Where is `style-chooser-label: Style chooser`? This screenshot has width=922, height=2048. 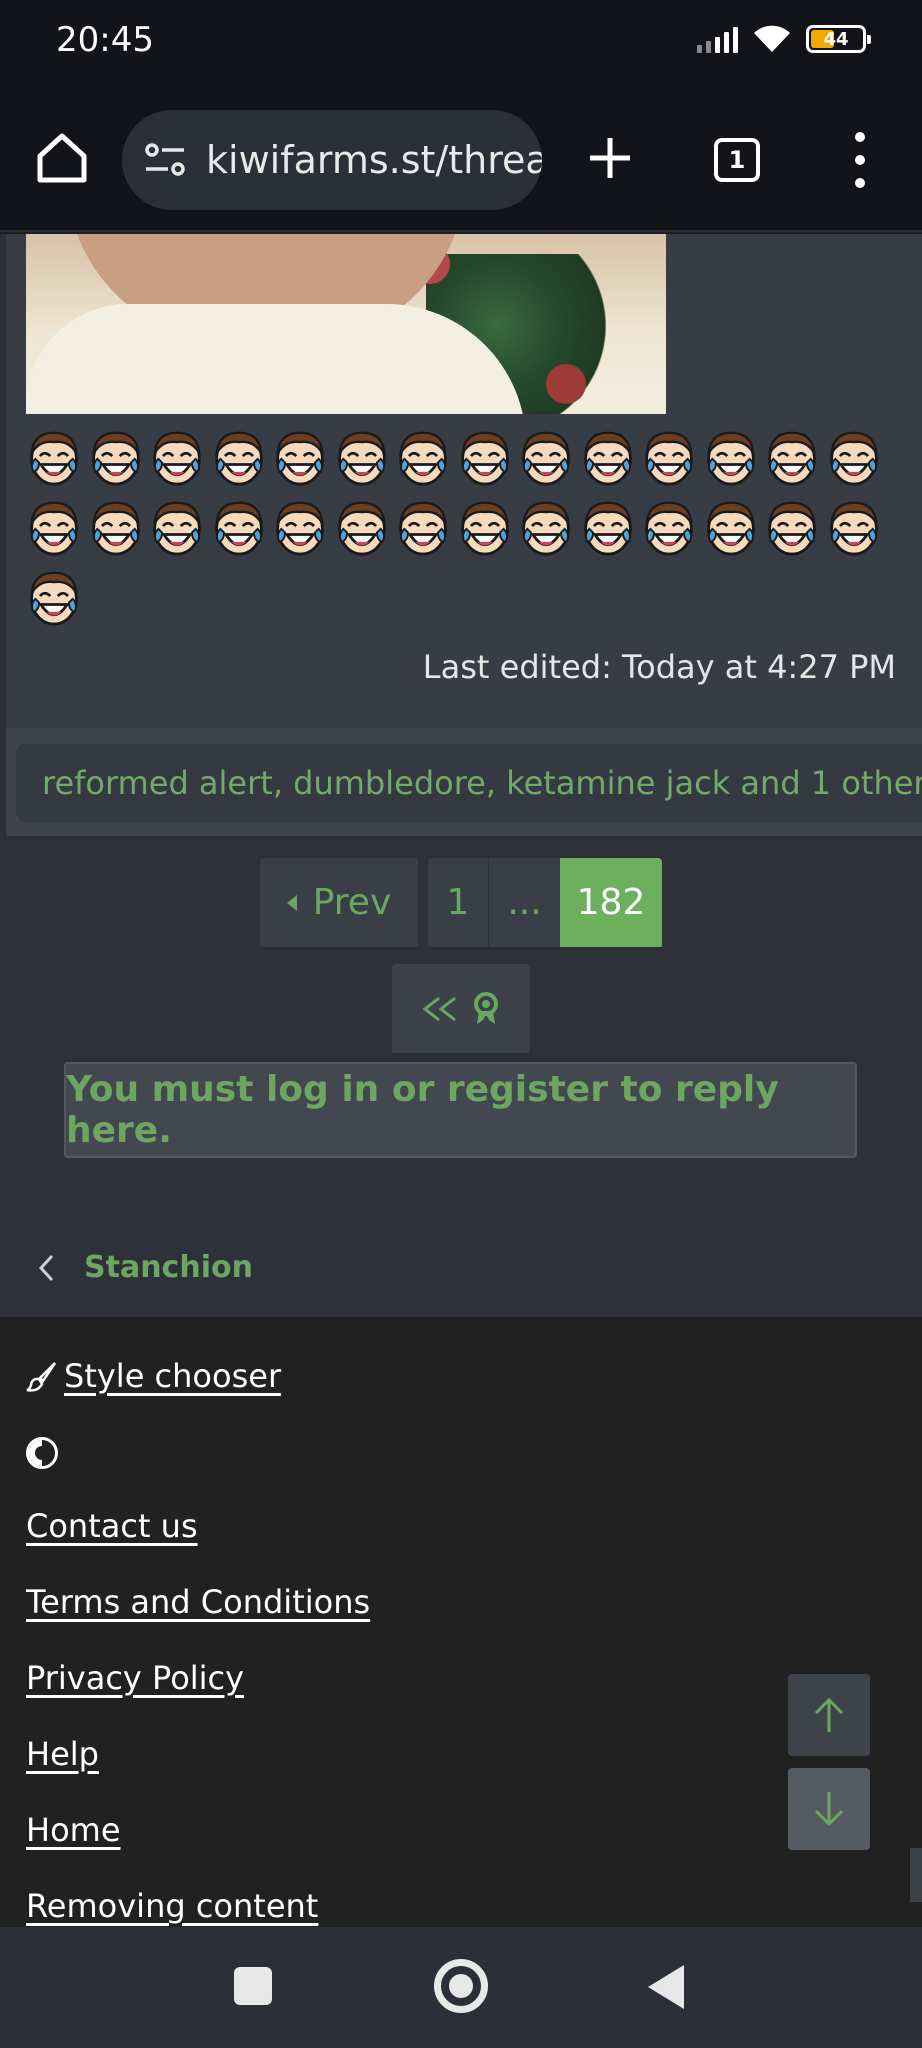
style-chooser-label: Style chooser is located at coordinates (172, 1376).